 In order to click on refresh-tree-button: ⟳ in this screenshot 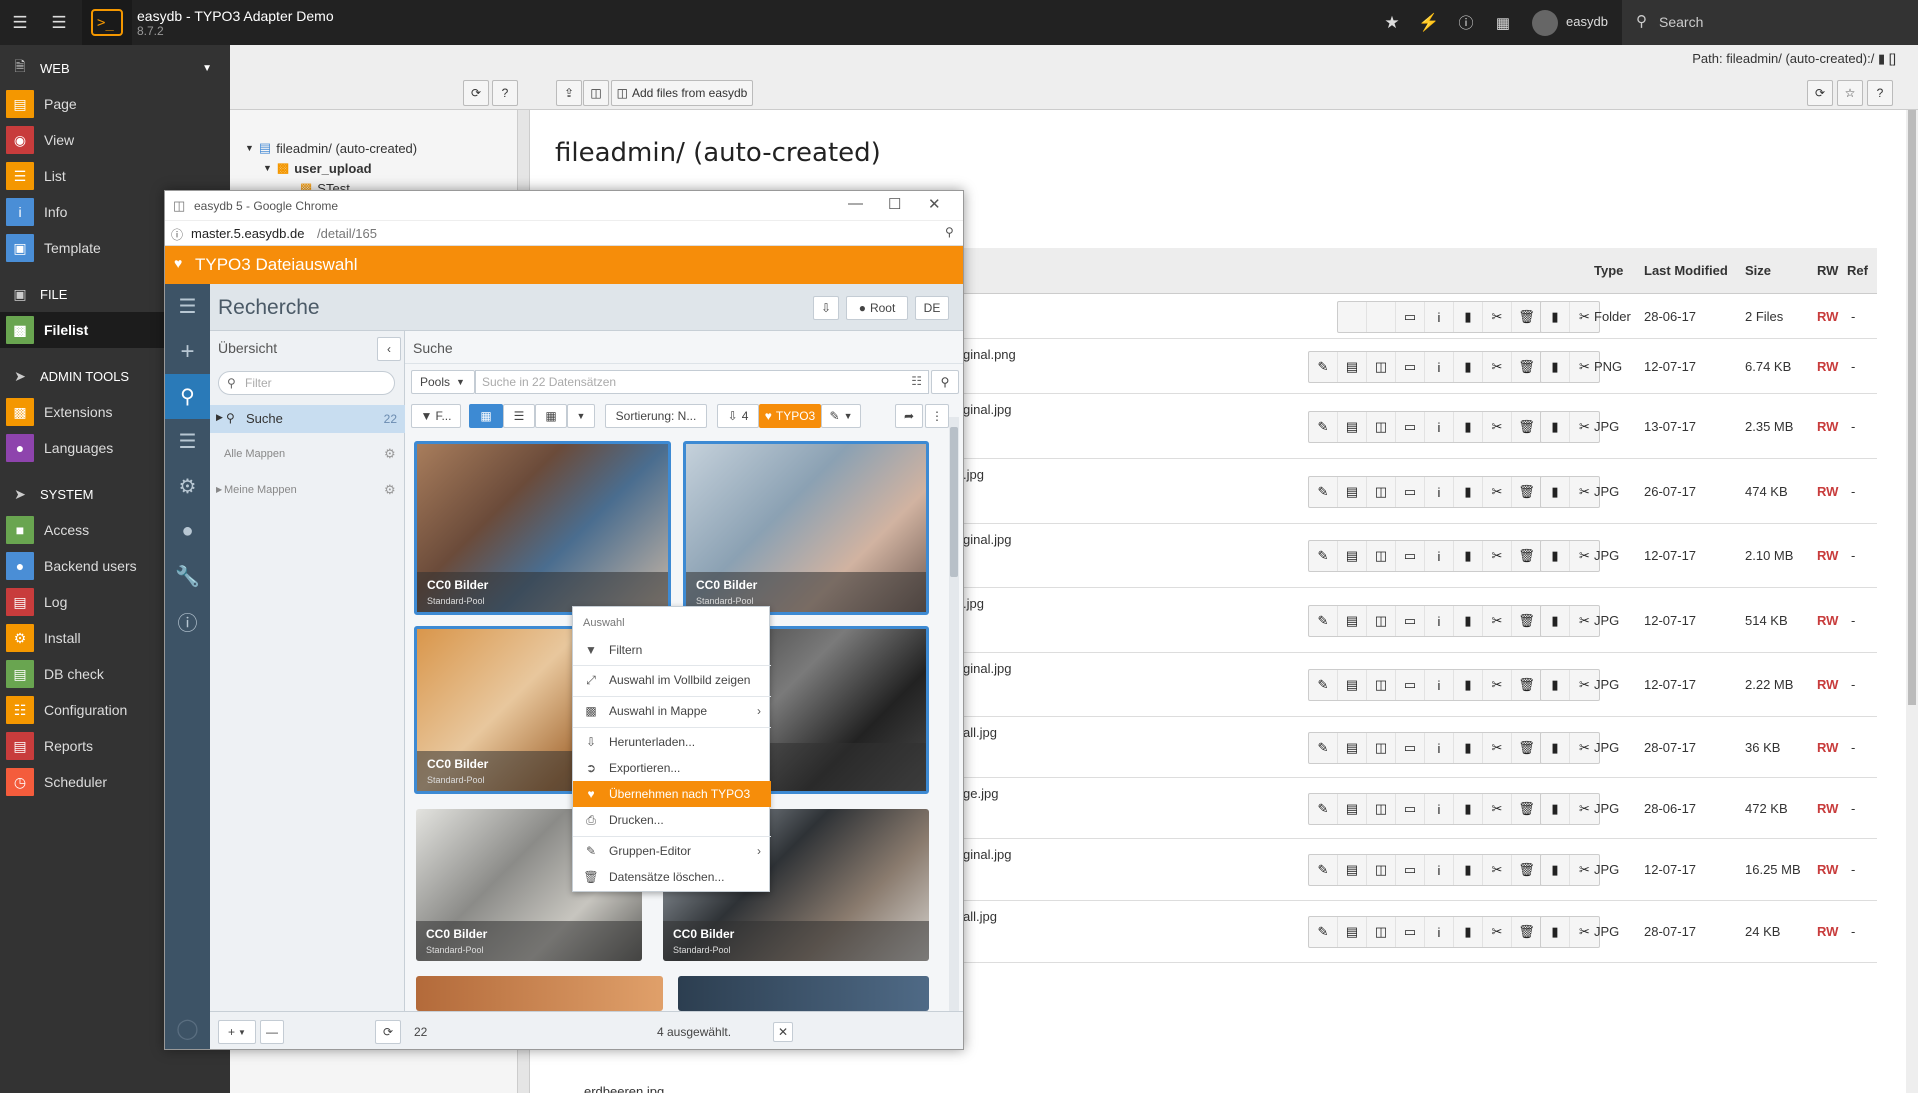, I will do `click(476, 93)`.